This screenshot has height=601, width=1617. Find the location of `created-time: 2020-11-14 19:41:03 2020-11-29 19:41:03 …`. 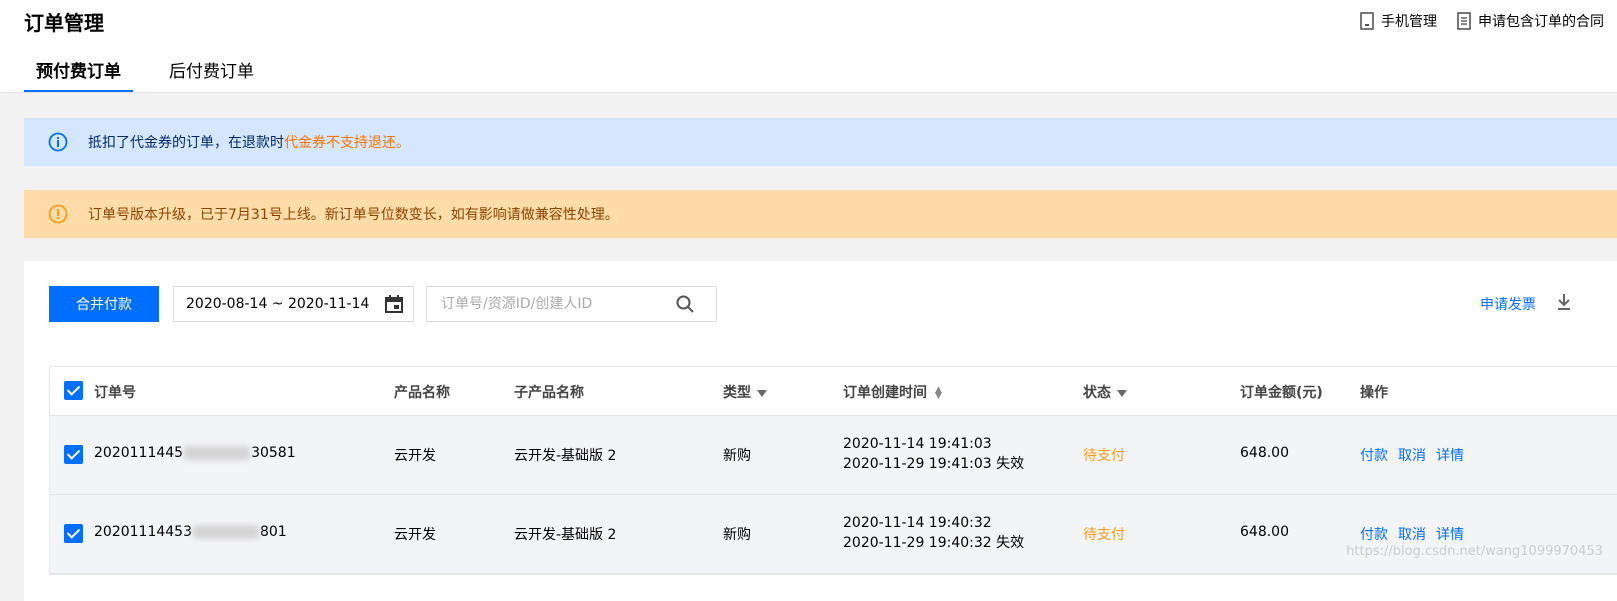

created-time: 2020-11-14 19:41:03 2020-11-29 19:41:03 … is located at coordinates (933, 454).